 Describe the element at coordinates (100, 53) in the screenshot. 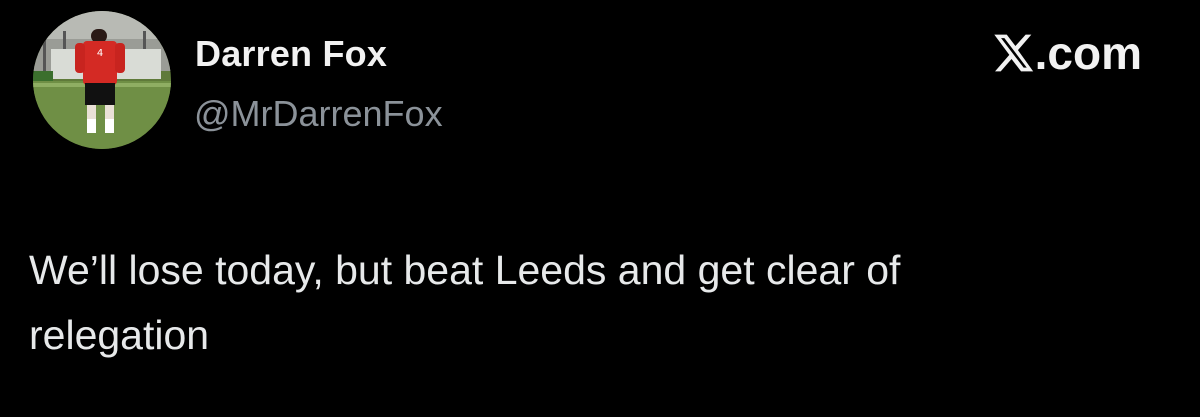

I see `svg-text: 4` at that location.